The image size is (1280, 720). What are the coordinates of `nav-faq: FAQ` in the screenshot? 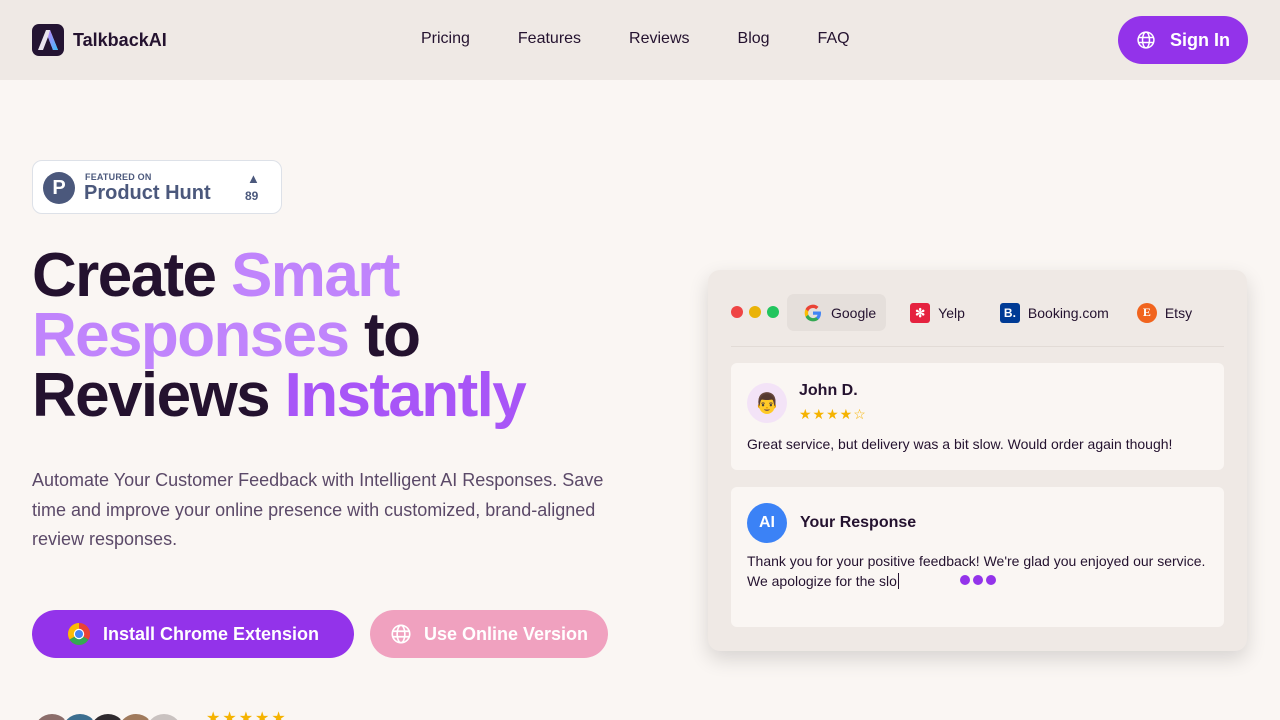 It's located at (834, 39).